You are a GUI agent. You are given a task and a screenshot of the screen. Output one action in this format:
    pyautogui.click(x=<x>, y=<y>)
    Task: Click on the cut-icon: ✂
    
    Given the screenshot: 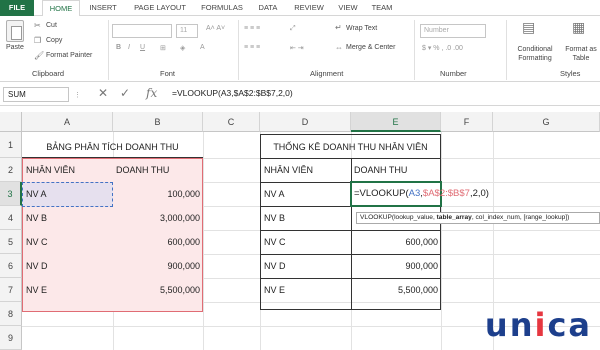 What is the action you would take?
    pyautogui.click(x=37, y=25)
    